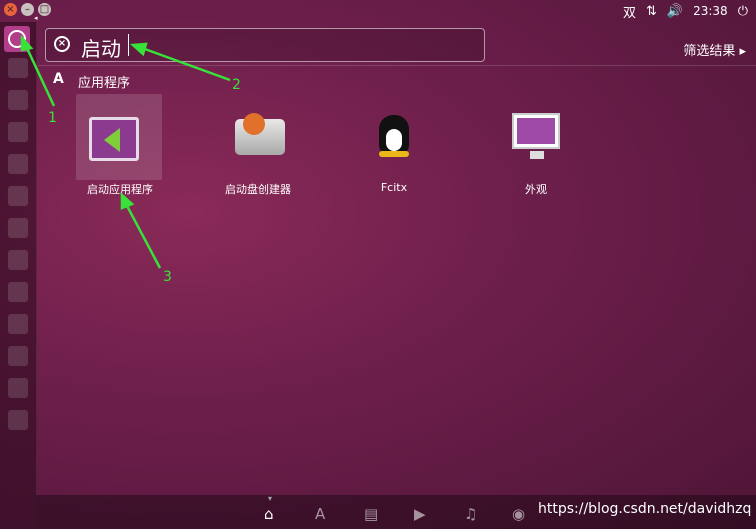 The image size is (756, 529). Describe the element at coordinates (714, 49) in the screenshot. I see `filter-results-button: 筛选结果 ▸` at that location.